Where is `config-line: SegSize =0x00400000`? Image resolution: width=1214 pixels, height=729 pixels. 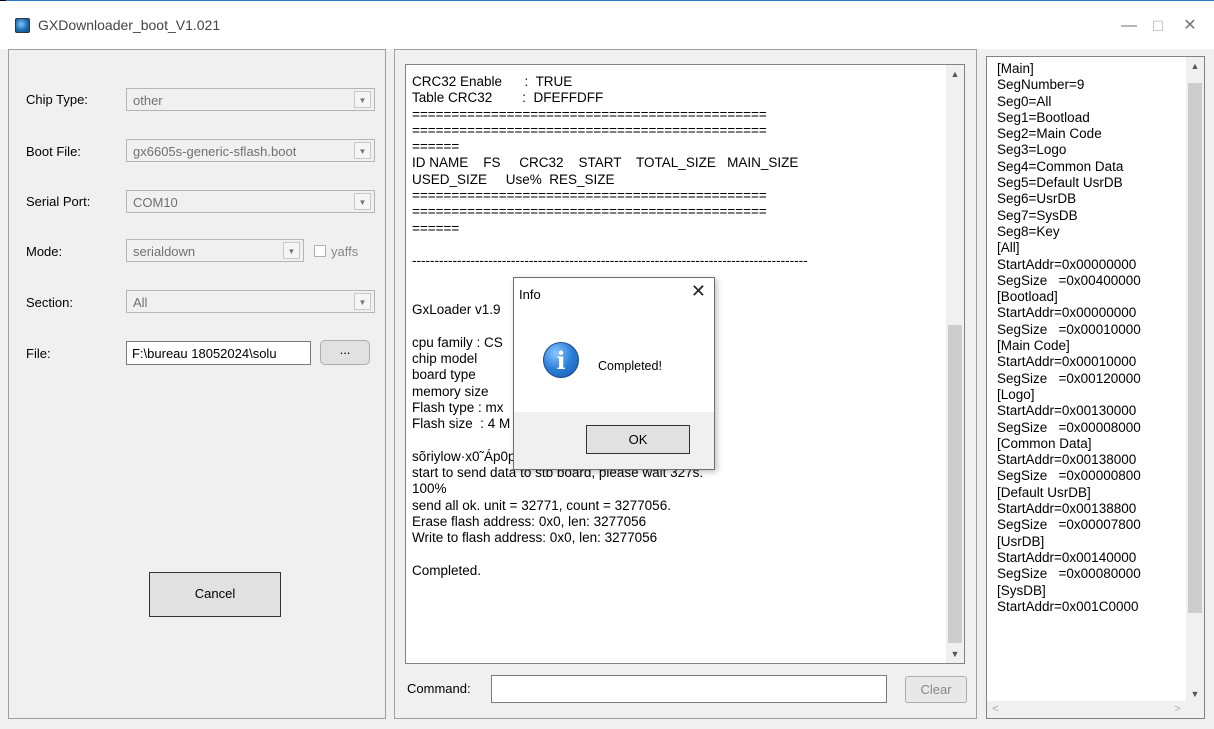
config-line: SegSize =0x00400000 is located at coordinates (1069, 280).